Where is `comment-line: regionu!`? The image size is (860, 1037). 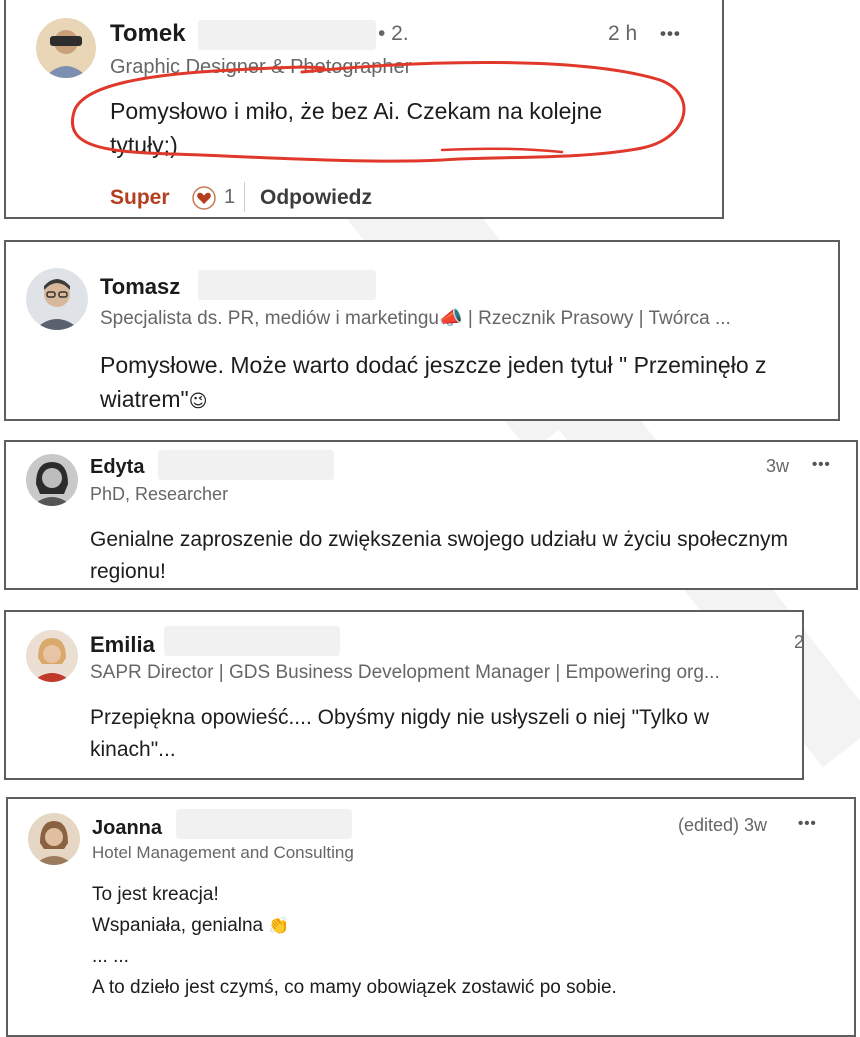 comment-line: regionu! is located at coordinates (128, 571).